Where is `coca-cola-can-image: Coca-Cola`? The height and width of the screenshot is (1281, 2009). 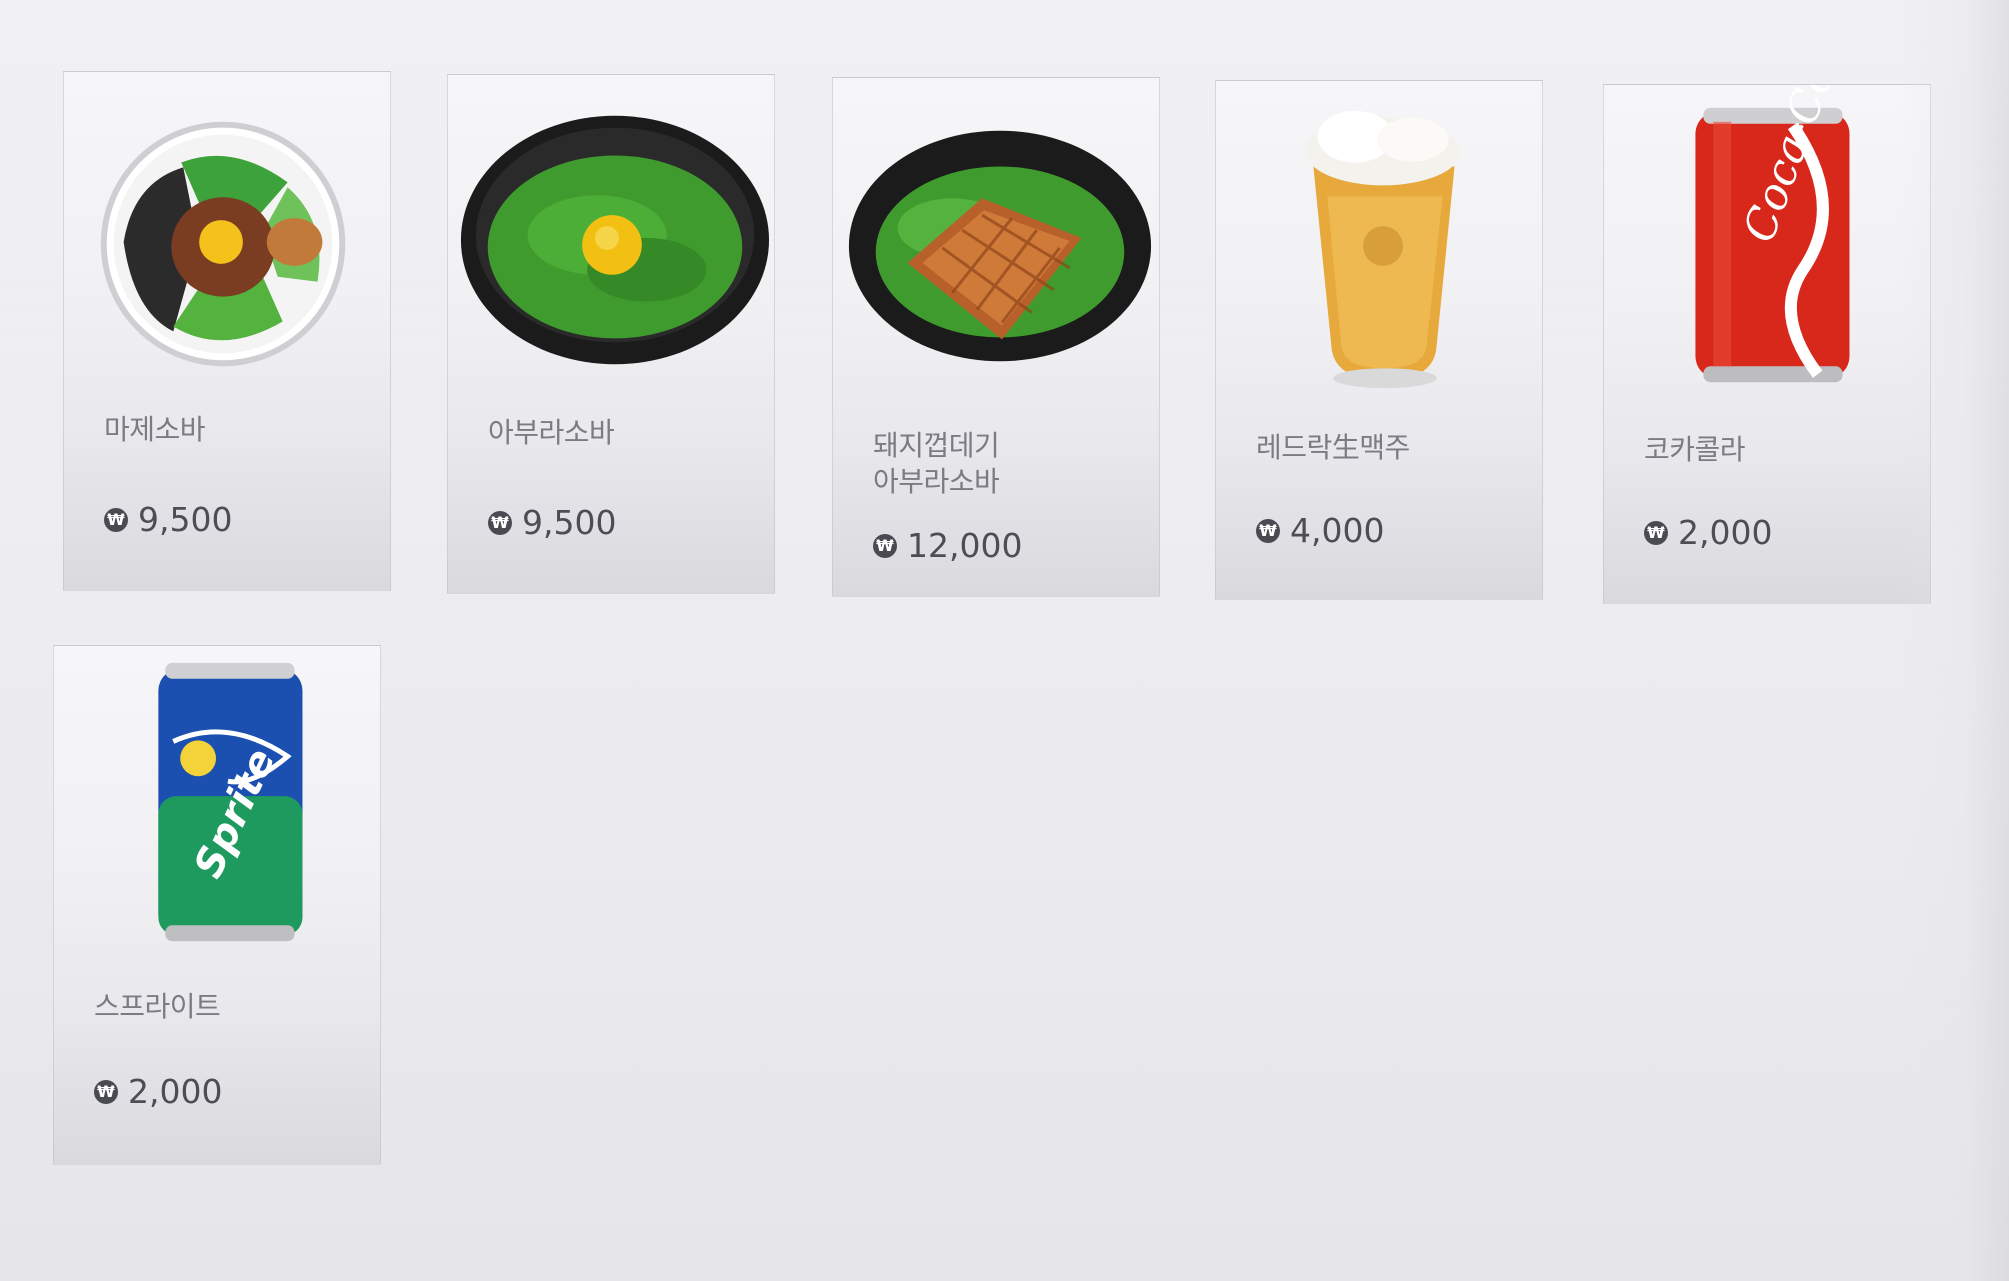 coca-cola-can-image: Coca-Cola is located at coordinates (1767, 250).